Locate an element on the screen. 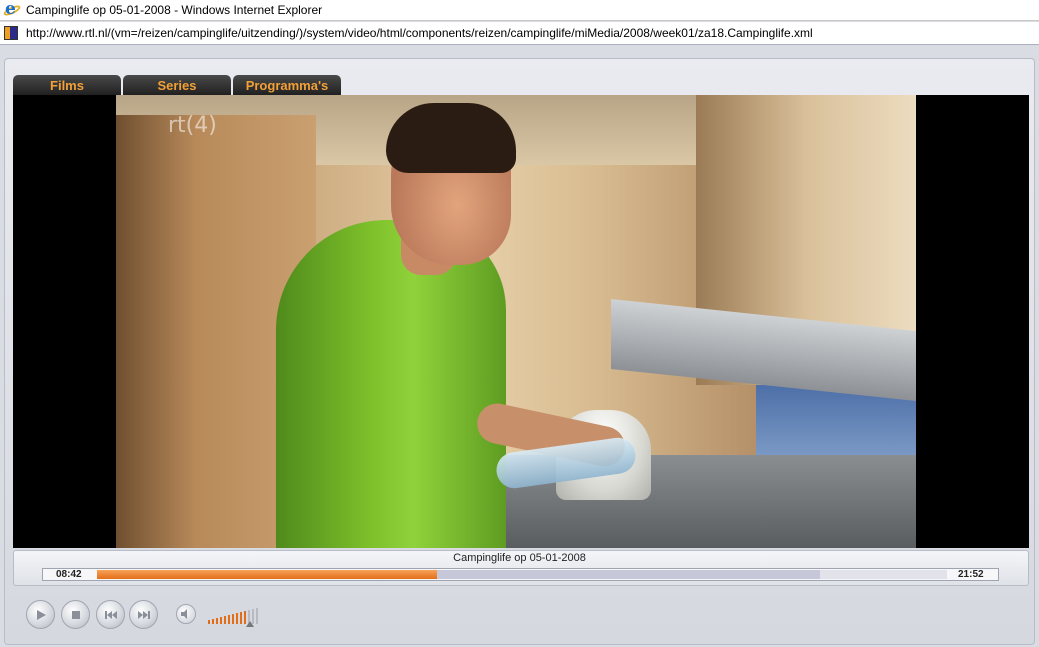  volume-handle is located at coordinates (250, 624).